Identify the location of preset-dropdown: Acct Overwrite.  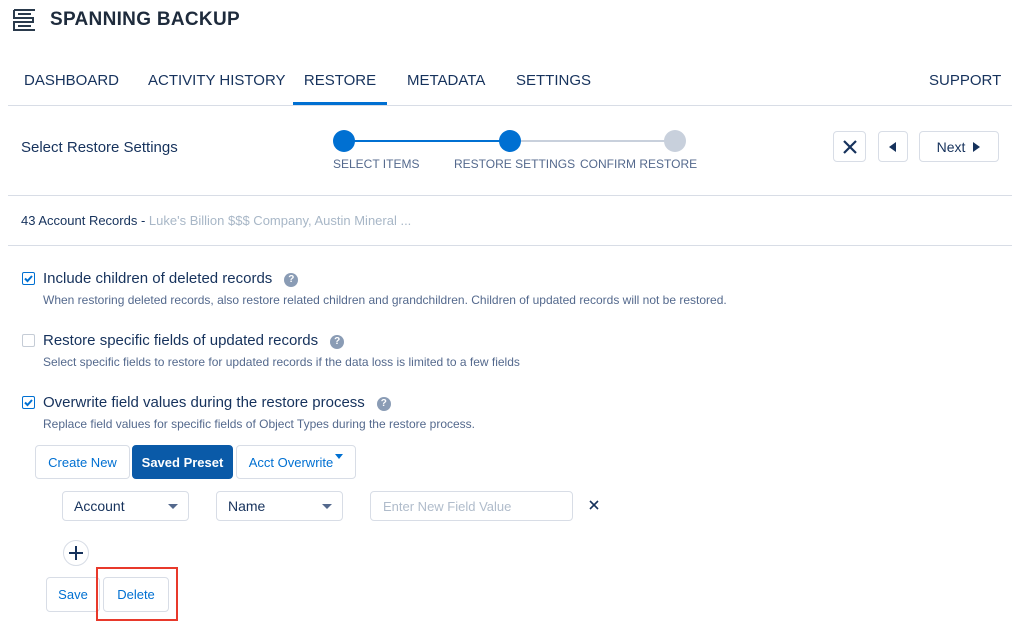
(296, 462).